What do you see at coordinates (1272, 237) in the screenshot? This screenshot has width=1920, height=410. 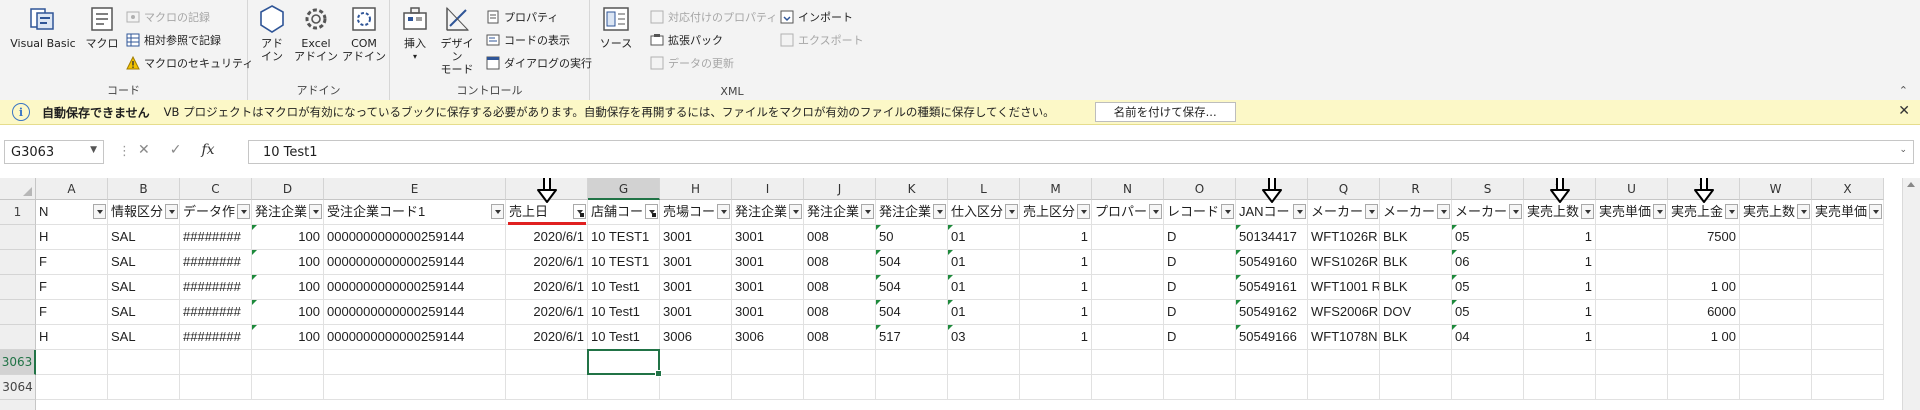 I see `table-cell: 50134417` at bounding box center [1272, 237].